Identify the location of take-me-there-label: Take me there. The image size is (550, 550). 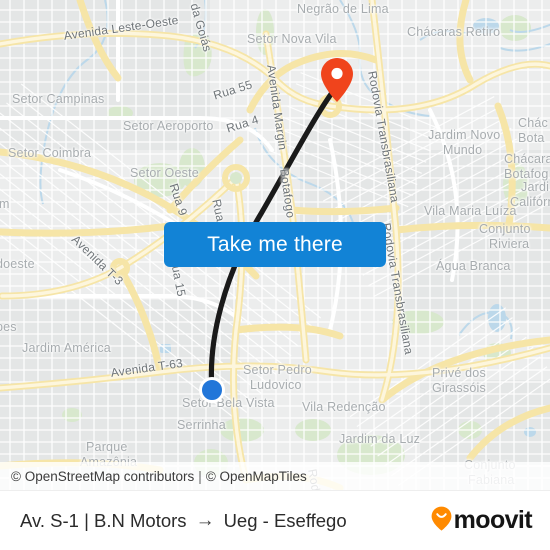
(275, 244).